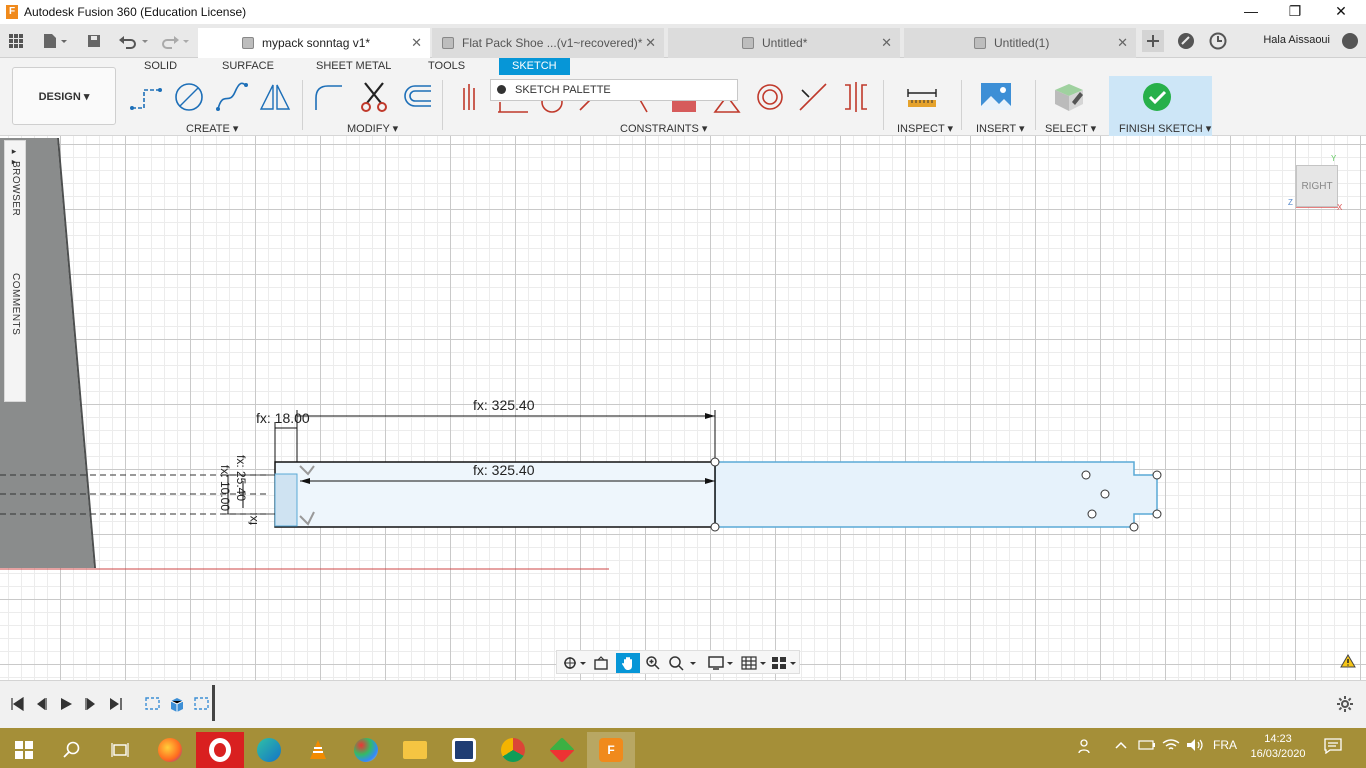 This screenshot has width=1366, height=768. I want to click on settings-gear-icon, so click(1345, 704).